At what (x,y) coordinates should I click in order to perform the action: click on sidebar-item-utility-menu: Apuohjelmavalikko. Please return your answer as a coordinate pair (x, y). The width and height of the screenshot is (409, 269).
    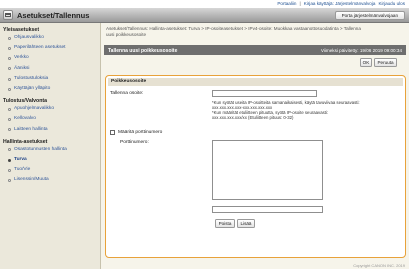
    Looking at the image, I should click on (50, 109).